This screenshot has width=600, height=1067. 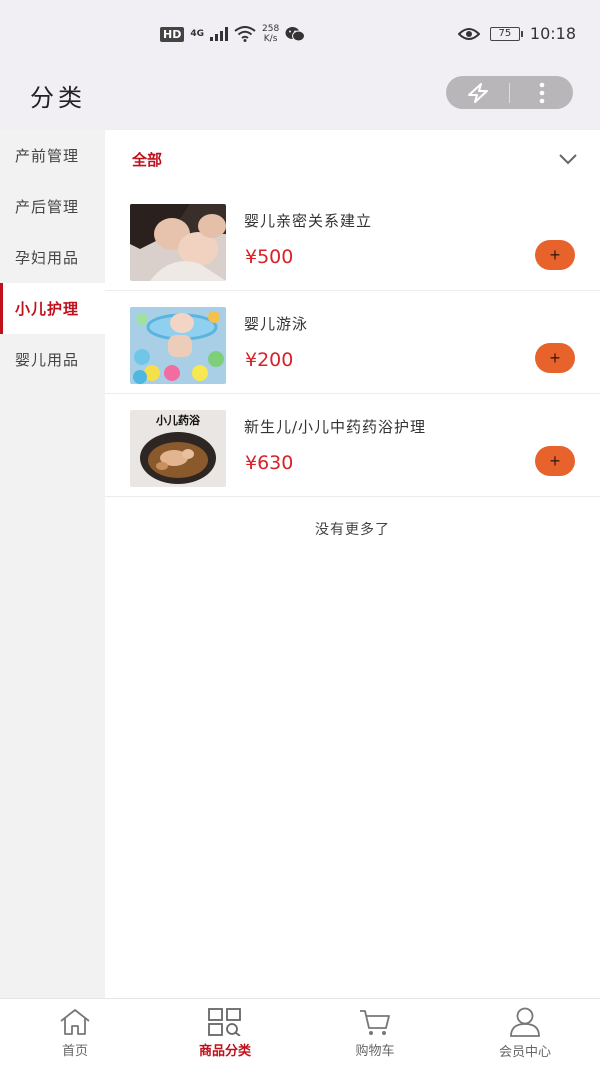 I want to click on status-right: 75 10:18, so click(x=516, y=33).